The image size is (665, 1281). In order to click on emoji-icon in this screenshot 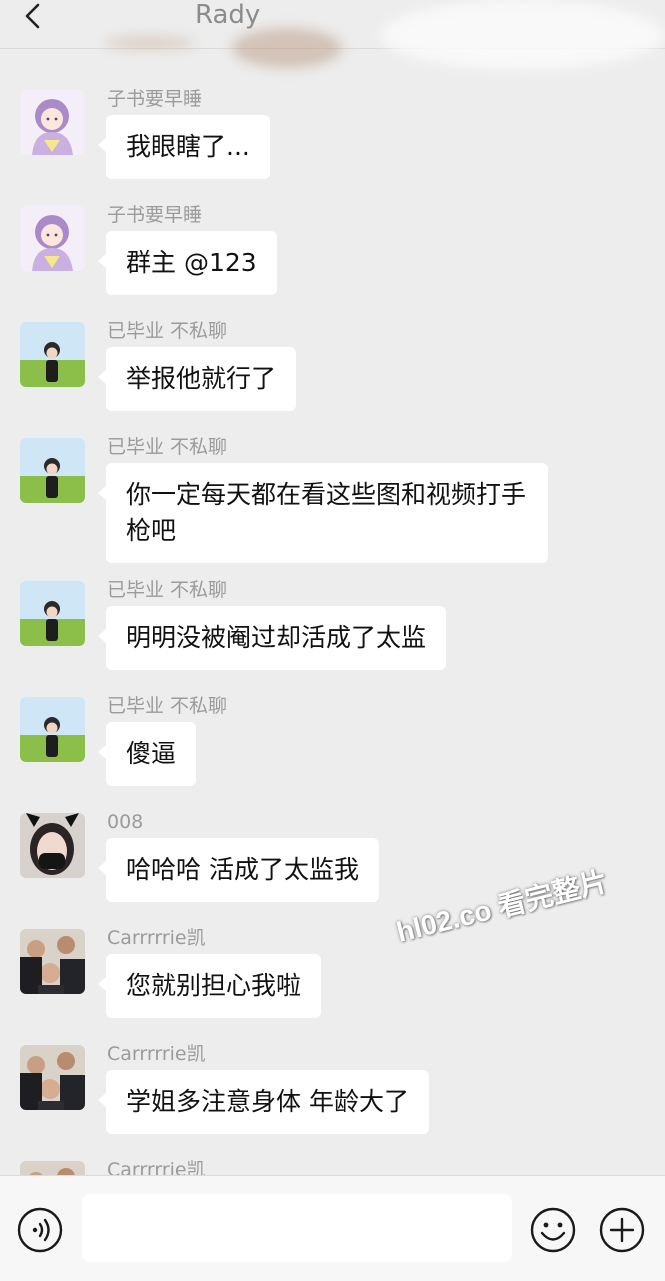, I will do `click(553, 1230)`.